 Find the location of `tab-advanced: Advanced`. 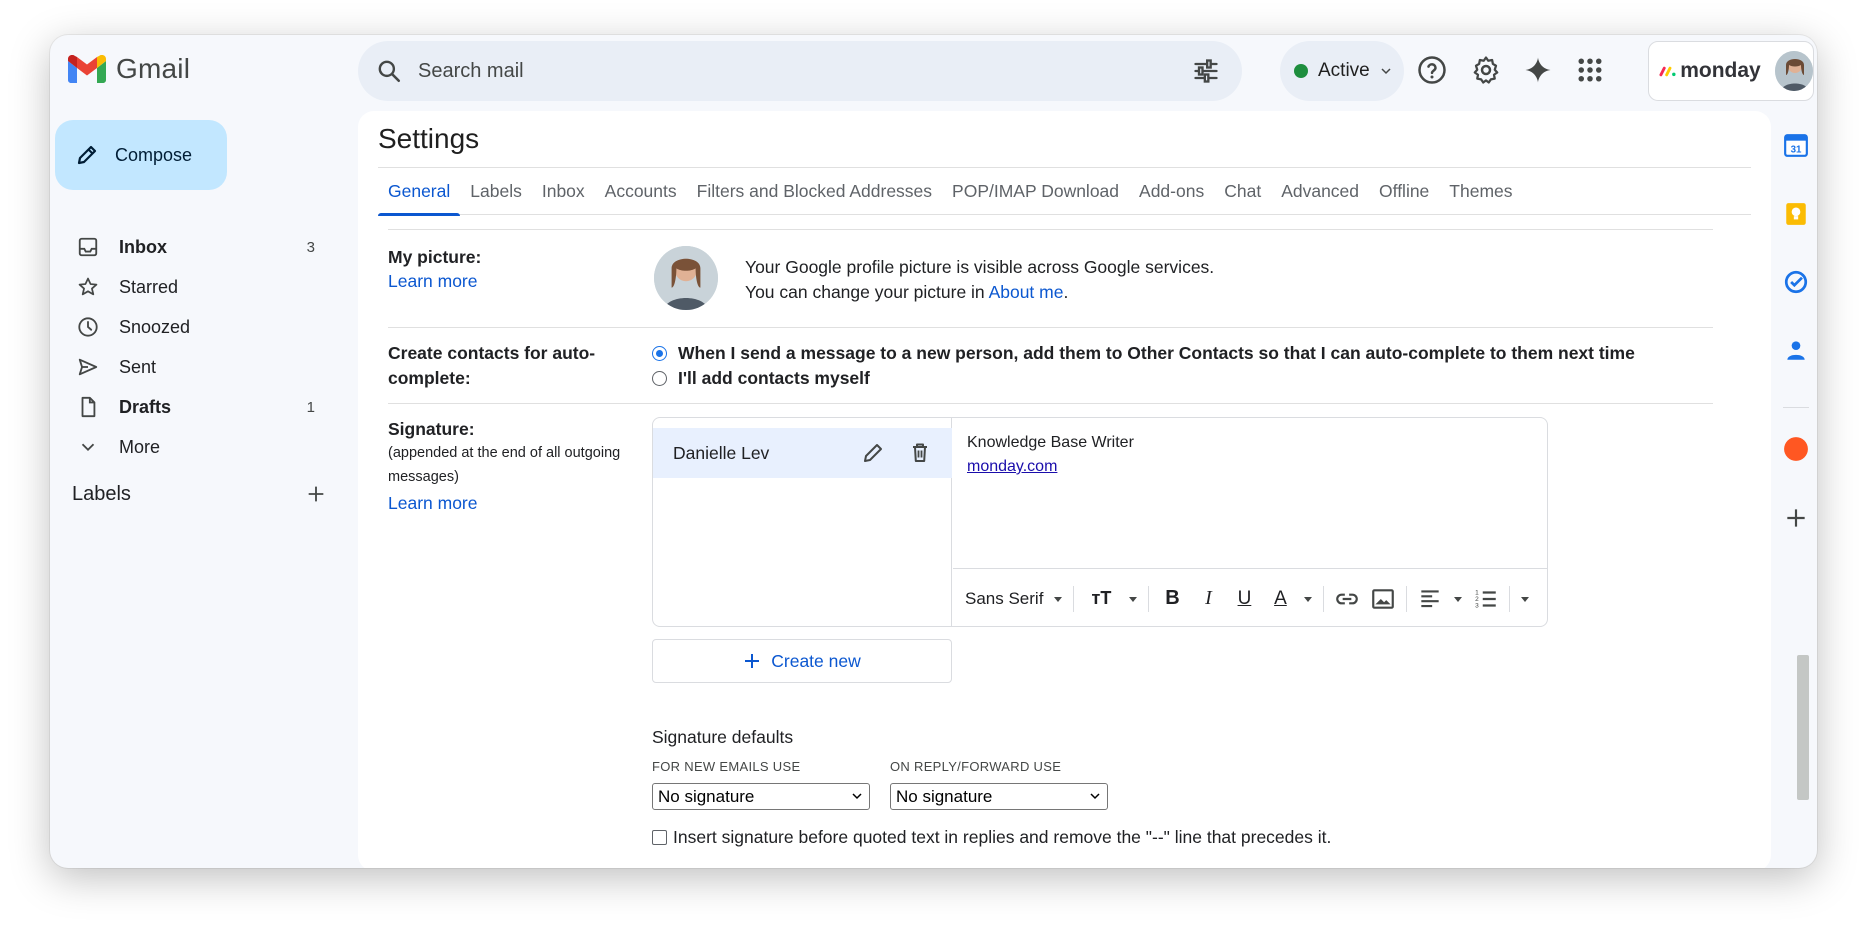

tab-advanced: Advanced is located at coordinates (1320, 191).